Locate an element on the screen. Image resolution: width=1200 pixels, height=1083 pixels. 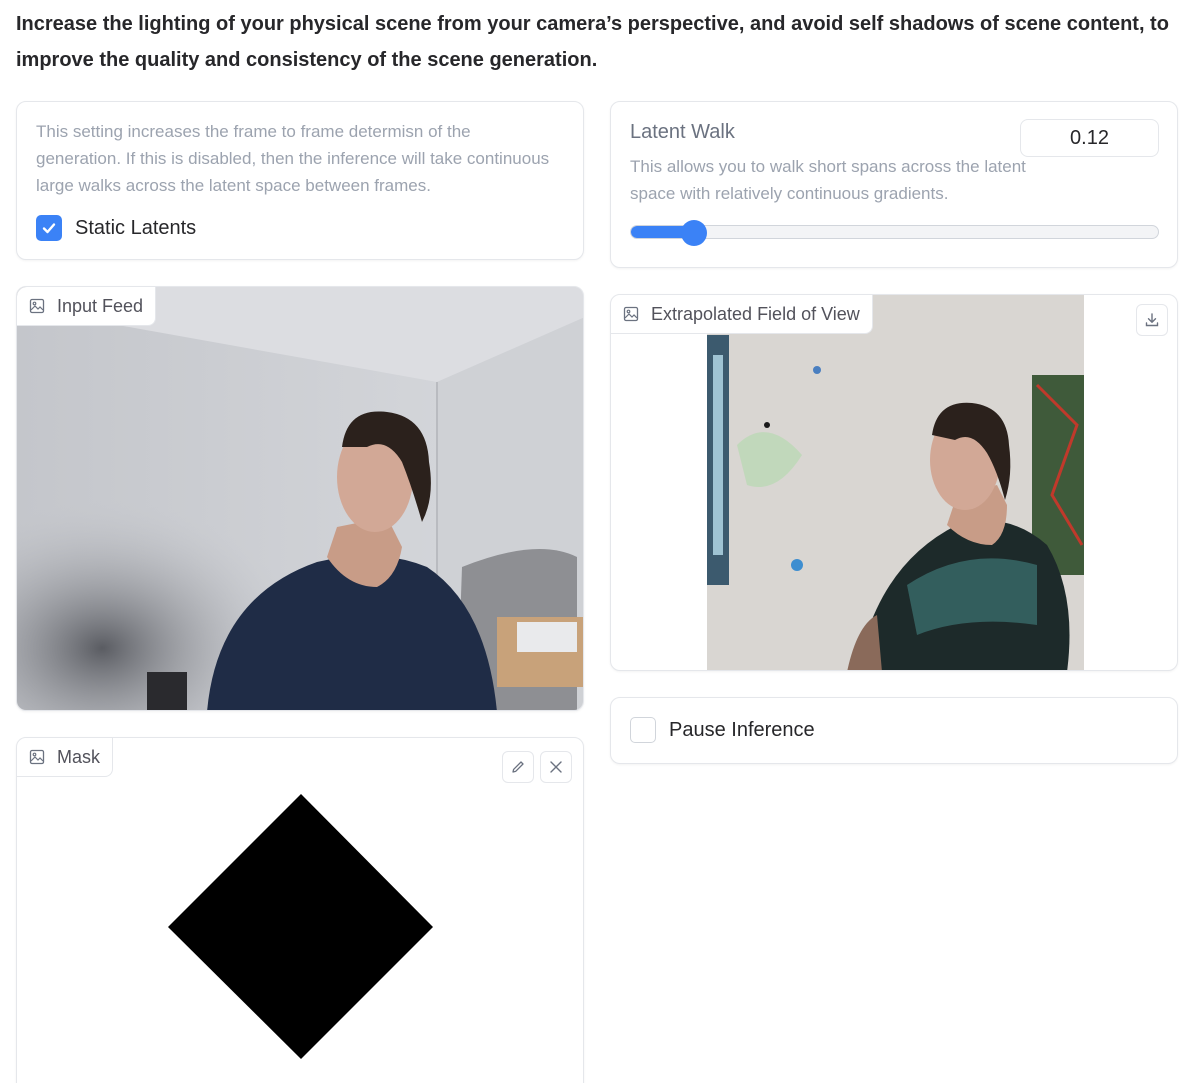
pause-inference-label: Pause Inference is located at coordinates (742, 730).